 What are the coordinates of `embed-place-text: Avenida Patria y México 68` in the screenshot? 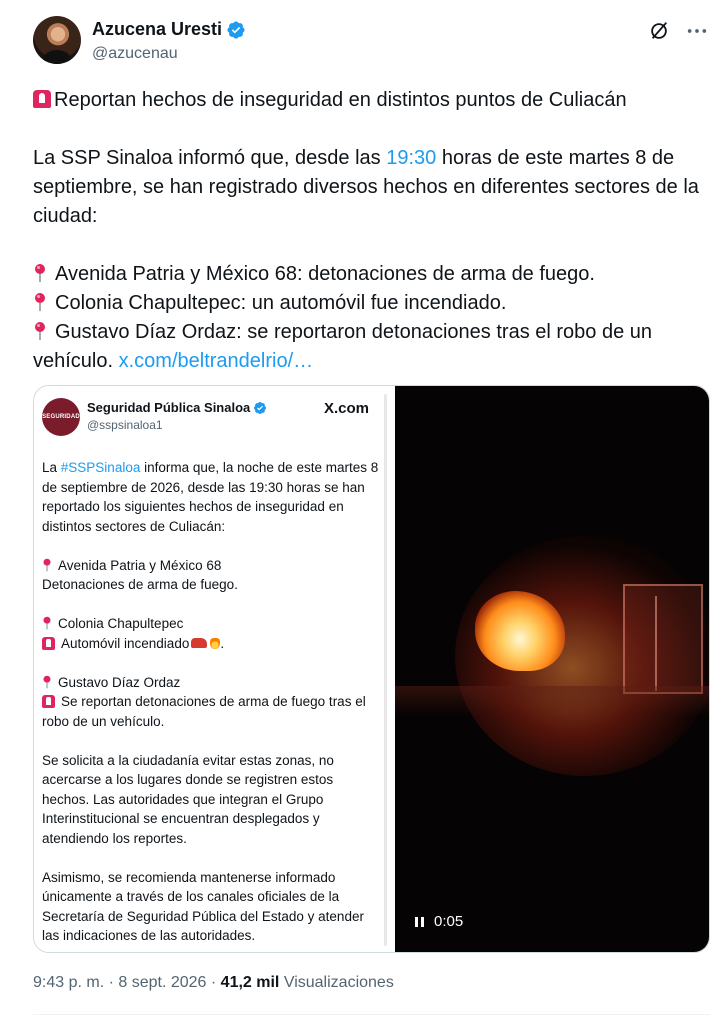 It's located at (140, 565).